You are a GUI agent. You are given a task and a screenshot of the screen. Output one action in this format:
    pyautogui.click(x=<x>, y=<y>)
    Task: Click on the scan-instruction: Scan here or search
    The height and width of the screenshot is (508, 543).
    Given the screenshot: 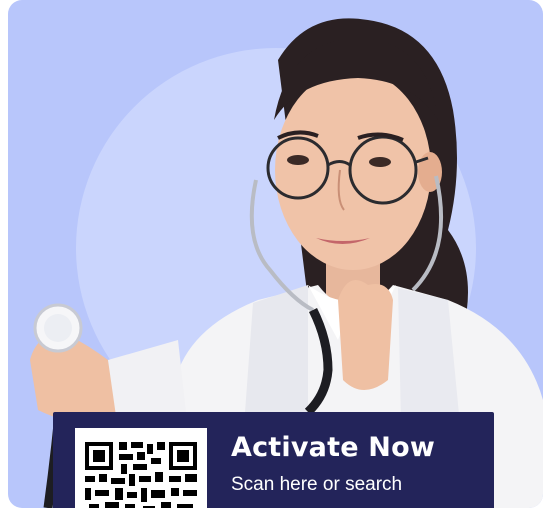 What is the action you would take?
    pyautogui.click(x=317, y=484)
    